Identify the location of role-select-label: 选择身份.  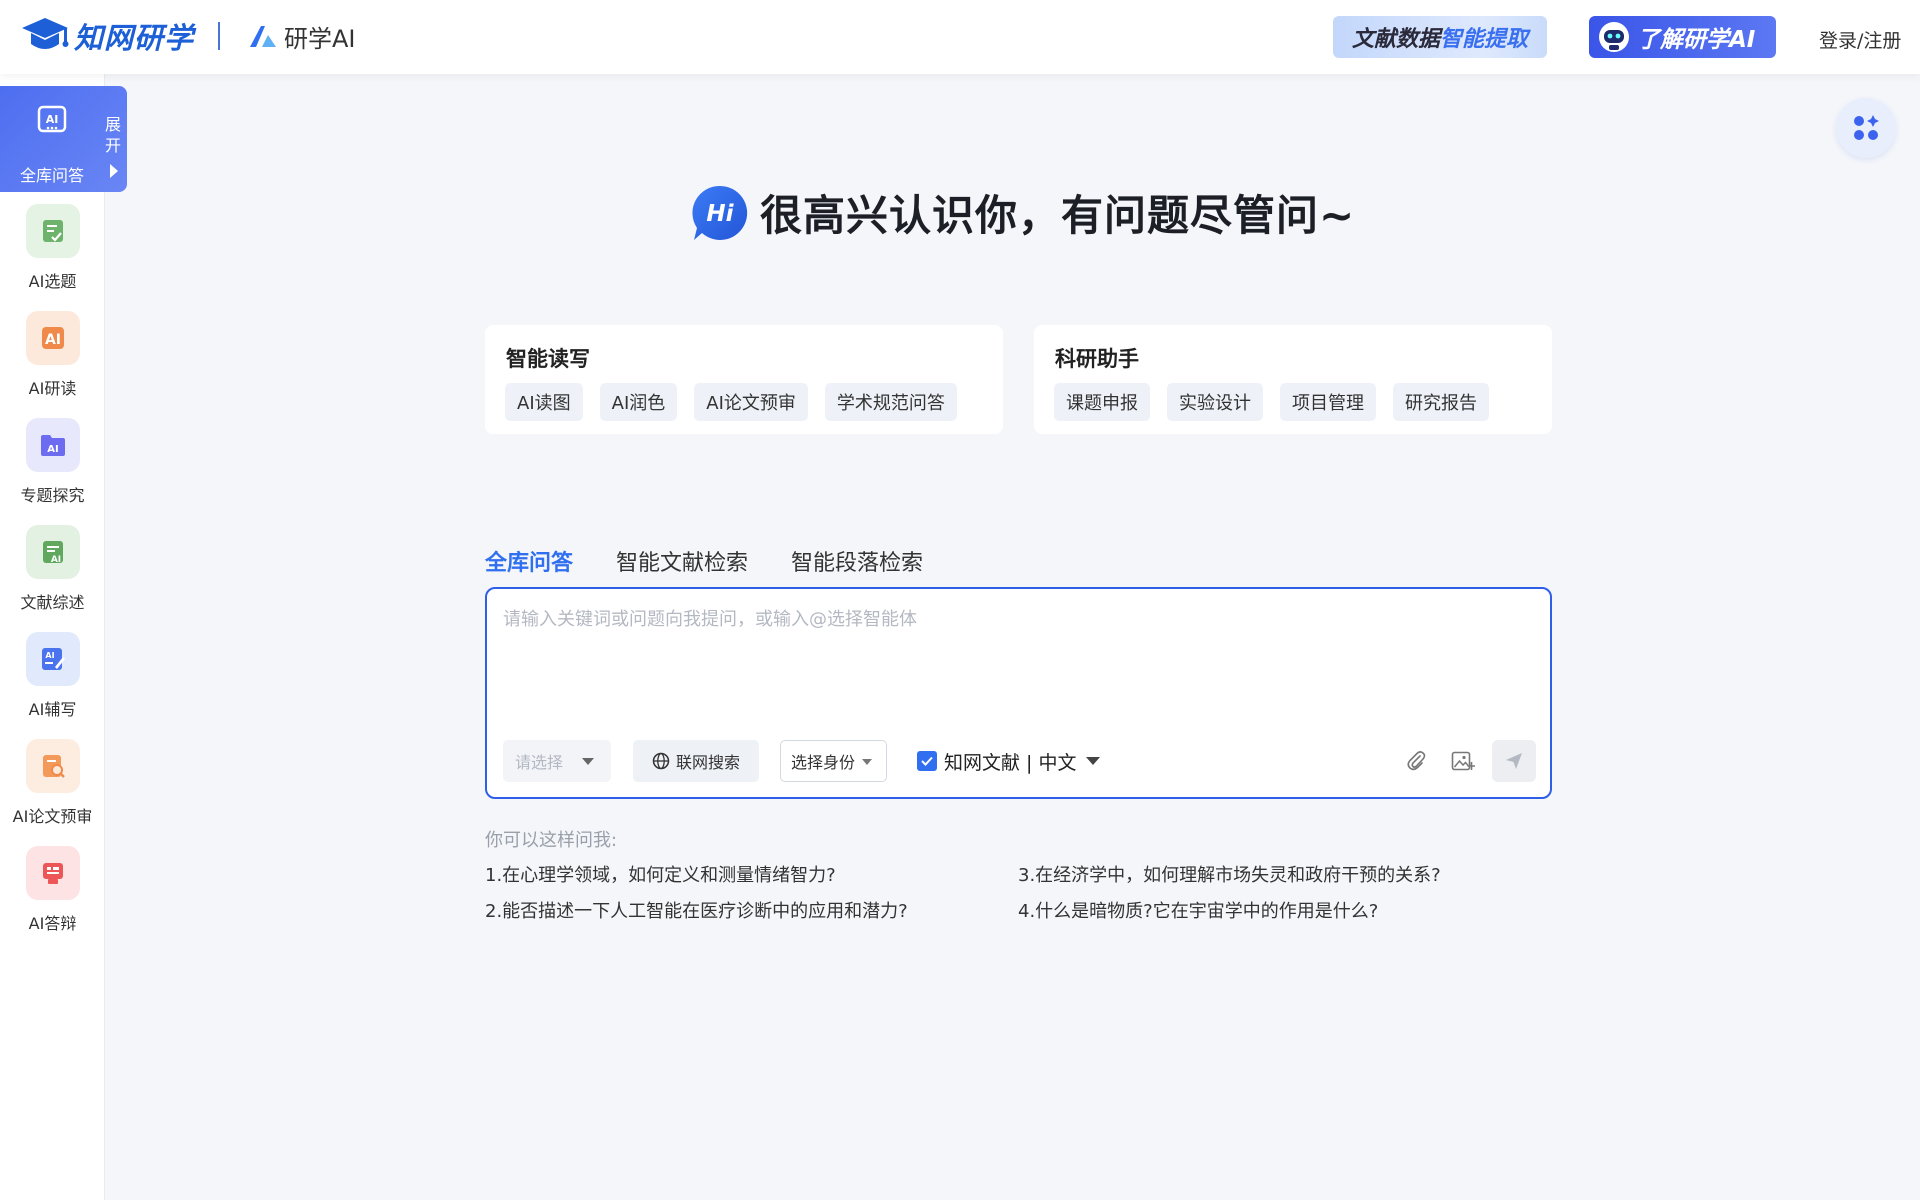
(823, 762).